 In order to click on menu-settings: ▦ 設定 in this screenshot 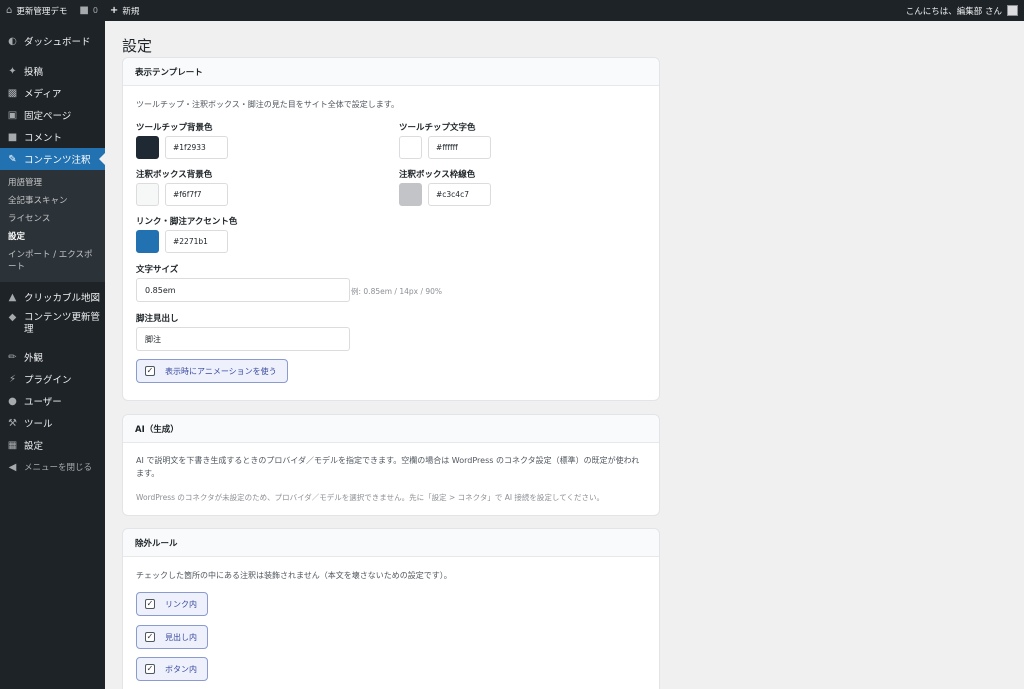, I will do `click(52, 445)`.